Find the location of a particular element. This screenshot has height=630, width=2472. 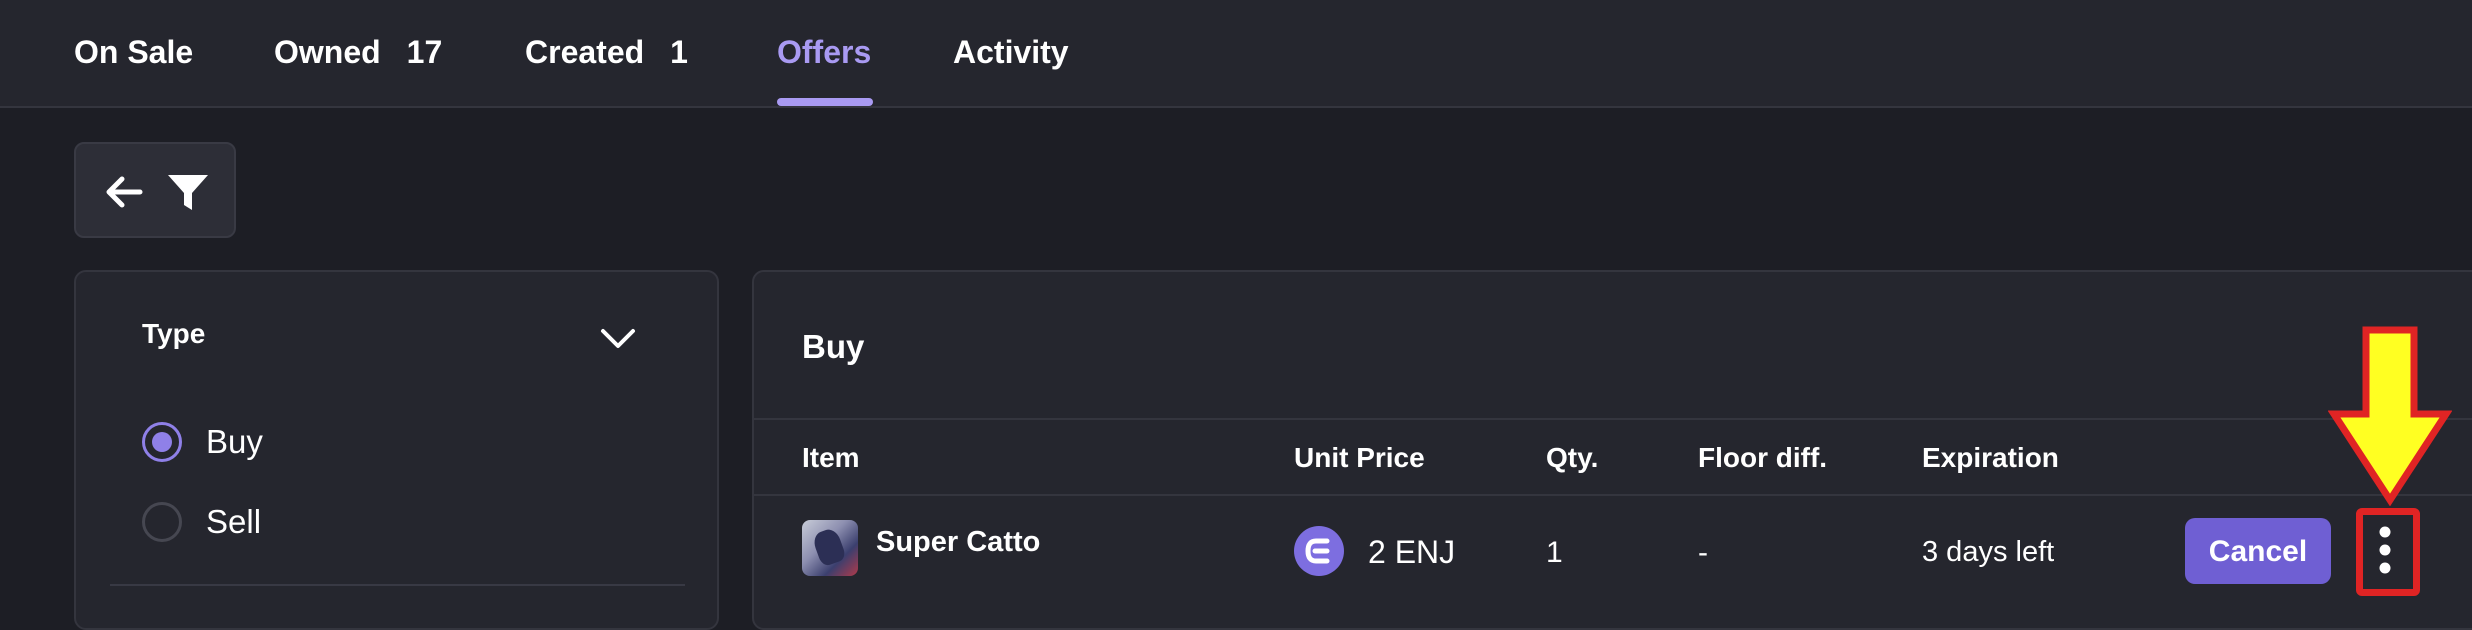

tab-on-sale: On Sale is located at coordinates (133, 52).